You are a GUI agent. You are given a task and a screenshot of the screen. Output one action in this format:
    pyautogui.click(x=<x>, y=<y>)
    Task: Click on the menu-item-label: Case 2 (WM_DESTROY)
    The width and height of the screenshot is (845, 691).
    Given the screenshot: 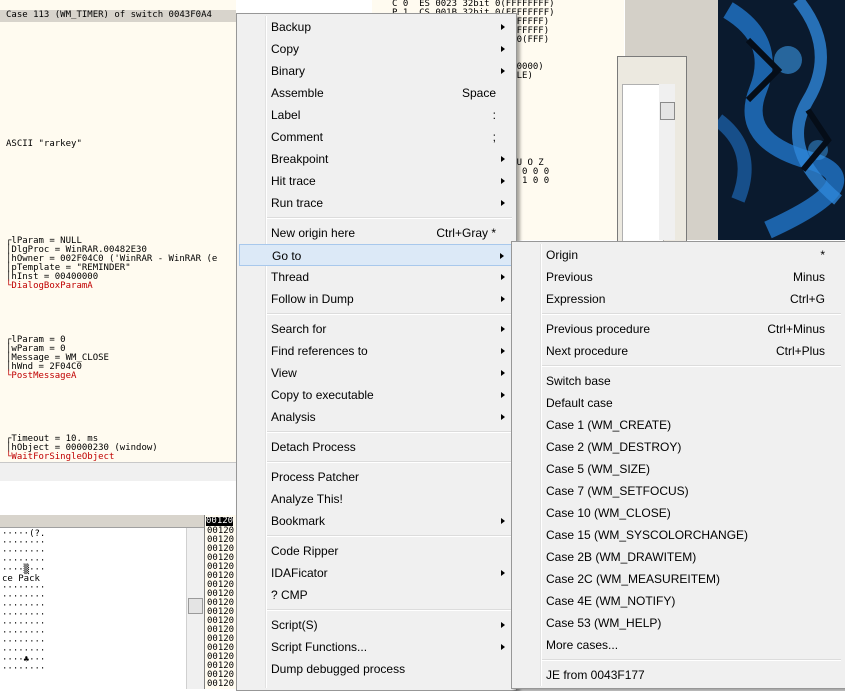 What is the action you would take?
    pyautogui.click(x=614, y=447)
    